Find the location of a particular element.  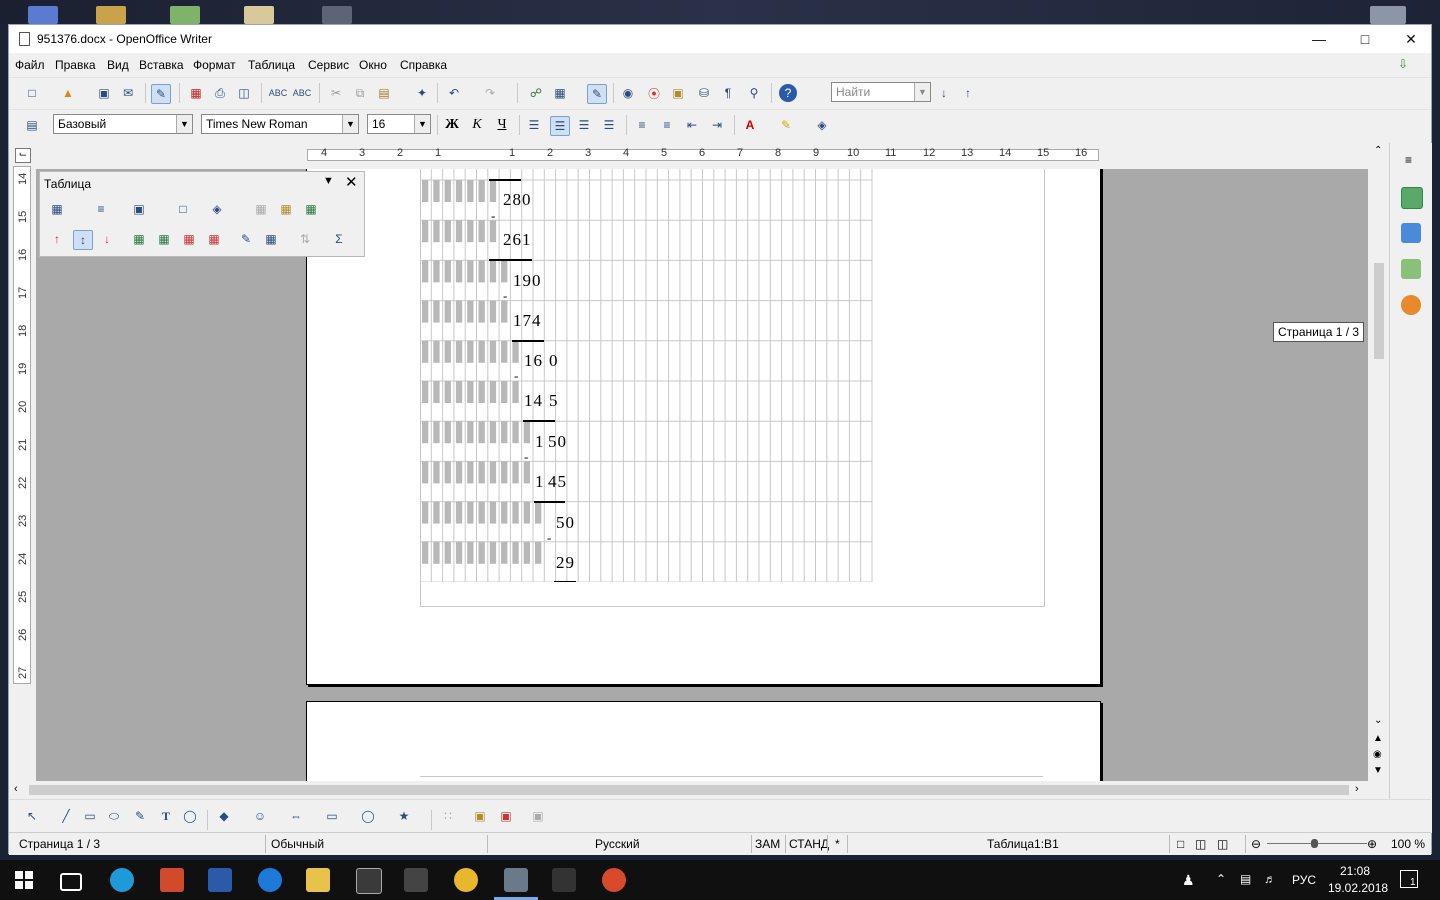

table-properties-icon: ▦ is located at coordinates (271, 239).